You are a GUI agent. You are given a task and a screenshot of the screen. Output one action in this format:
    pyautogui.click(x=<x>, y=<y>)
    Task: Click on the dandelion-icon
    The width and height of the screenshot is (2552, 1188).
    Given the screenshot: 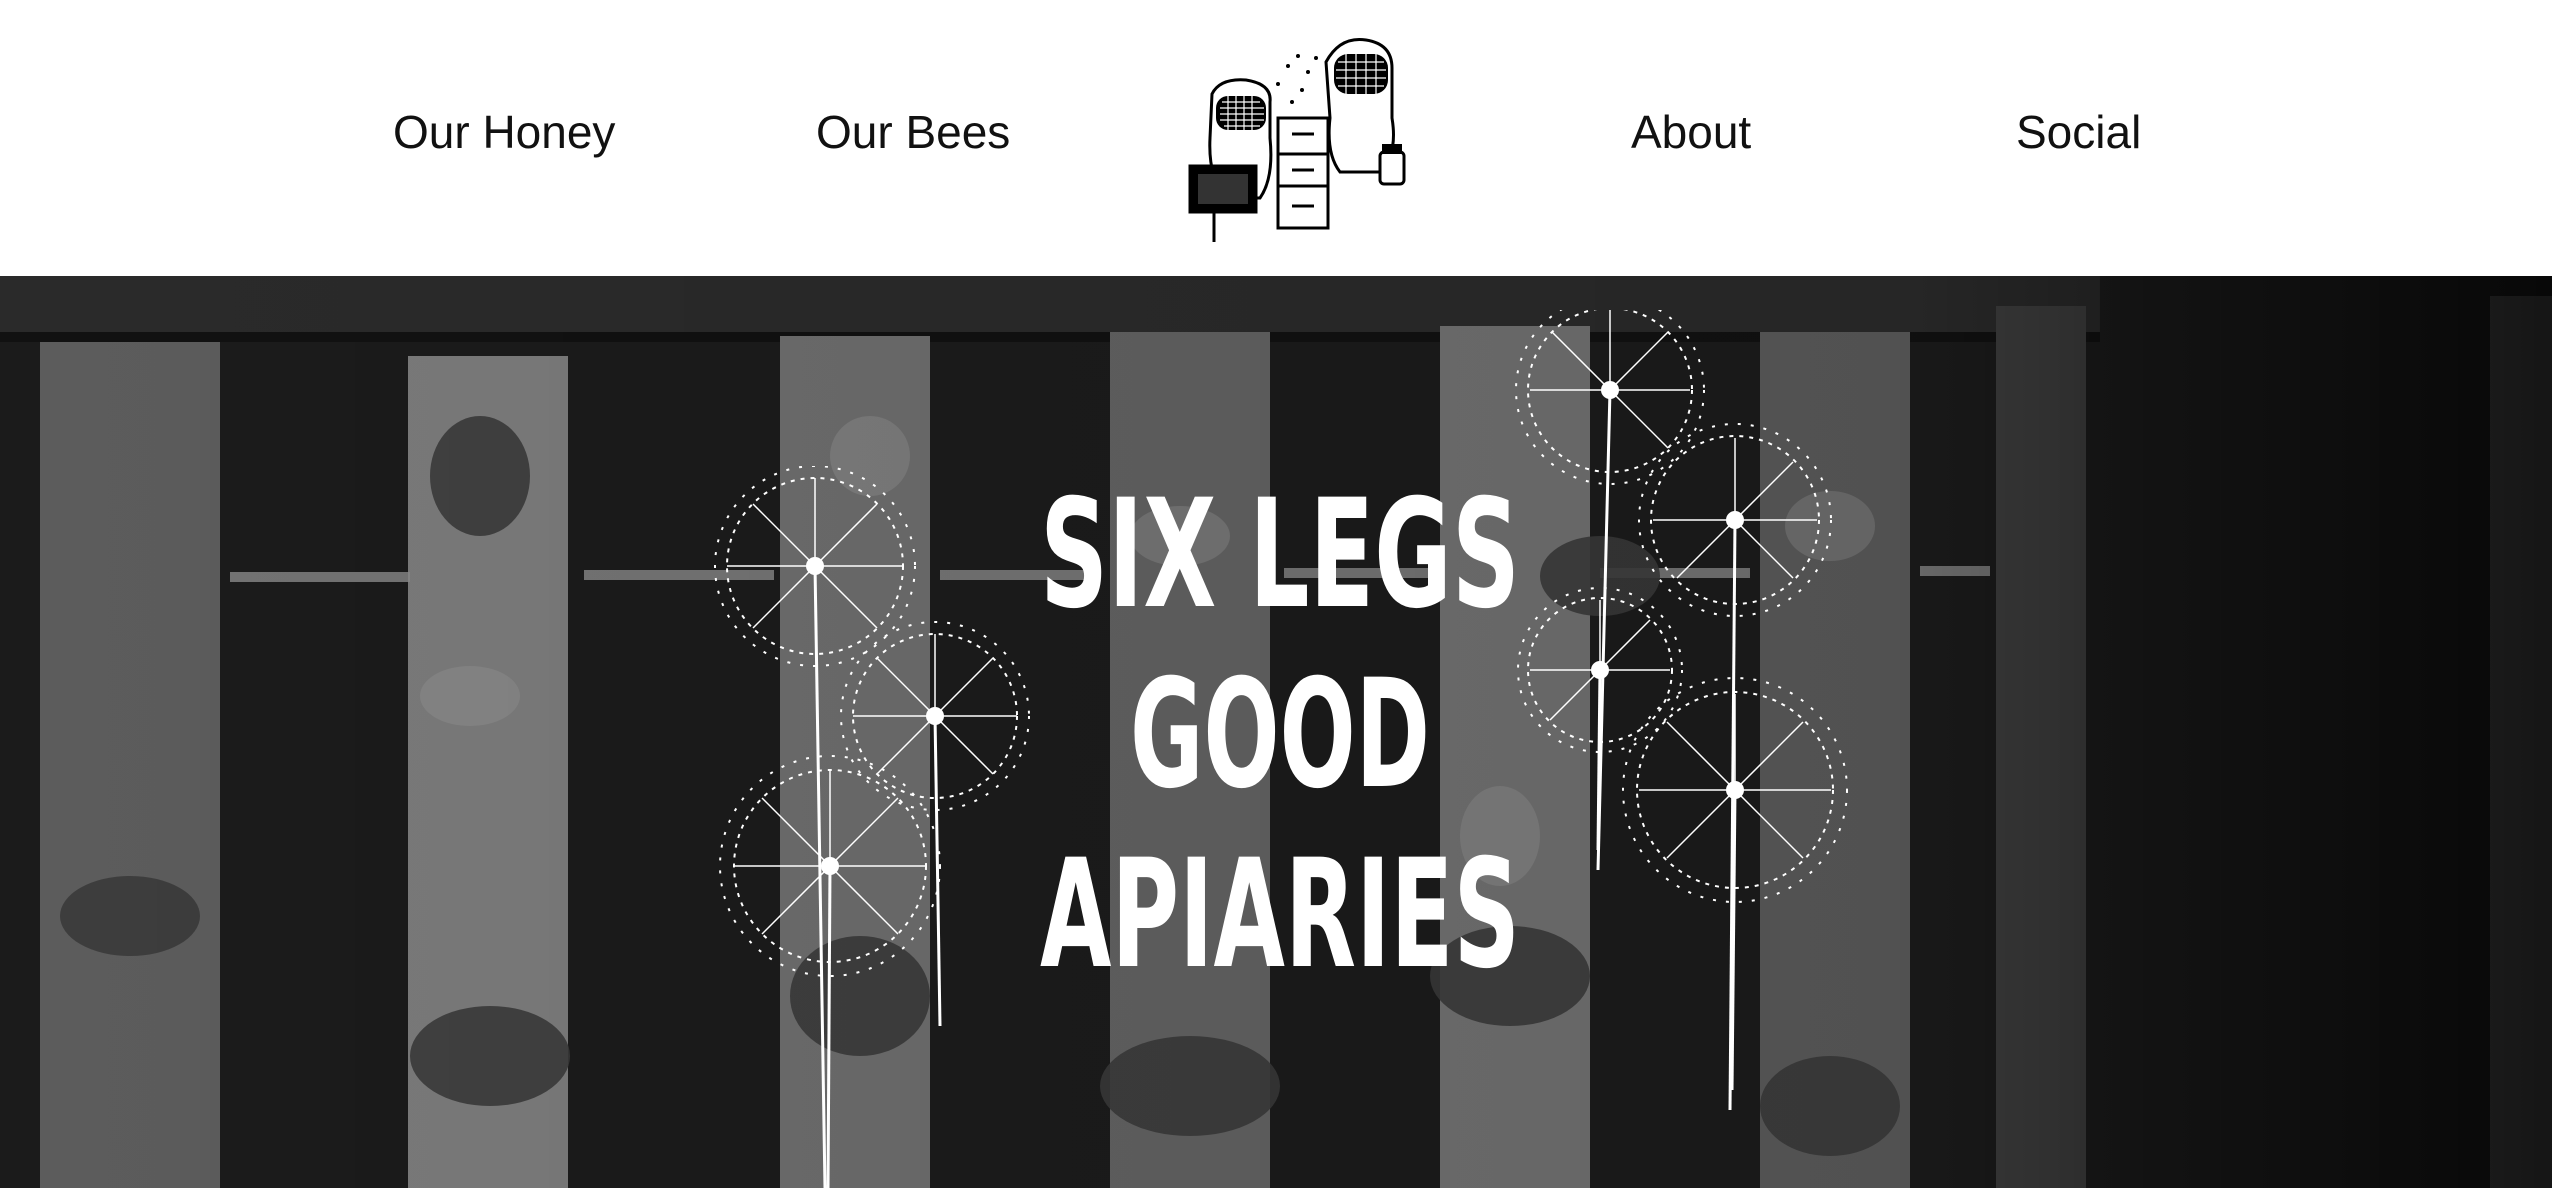 What is the action you would take?
    pyautogui.click(x=1681, y=710)
    